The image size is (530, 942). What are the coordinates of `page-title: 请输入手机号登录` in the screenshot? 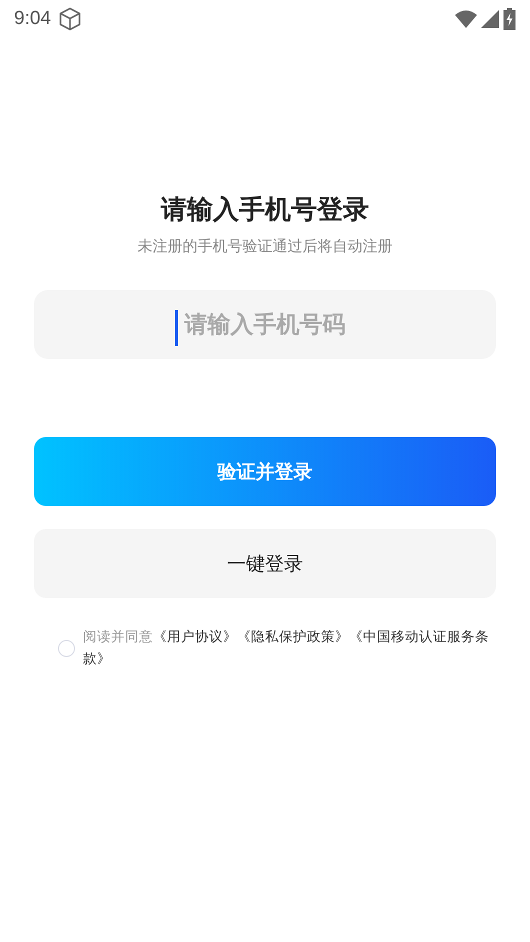 It's located at (265, 210).